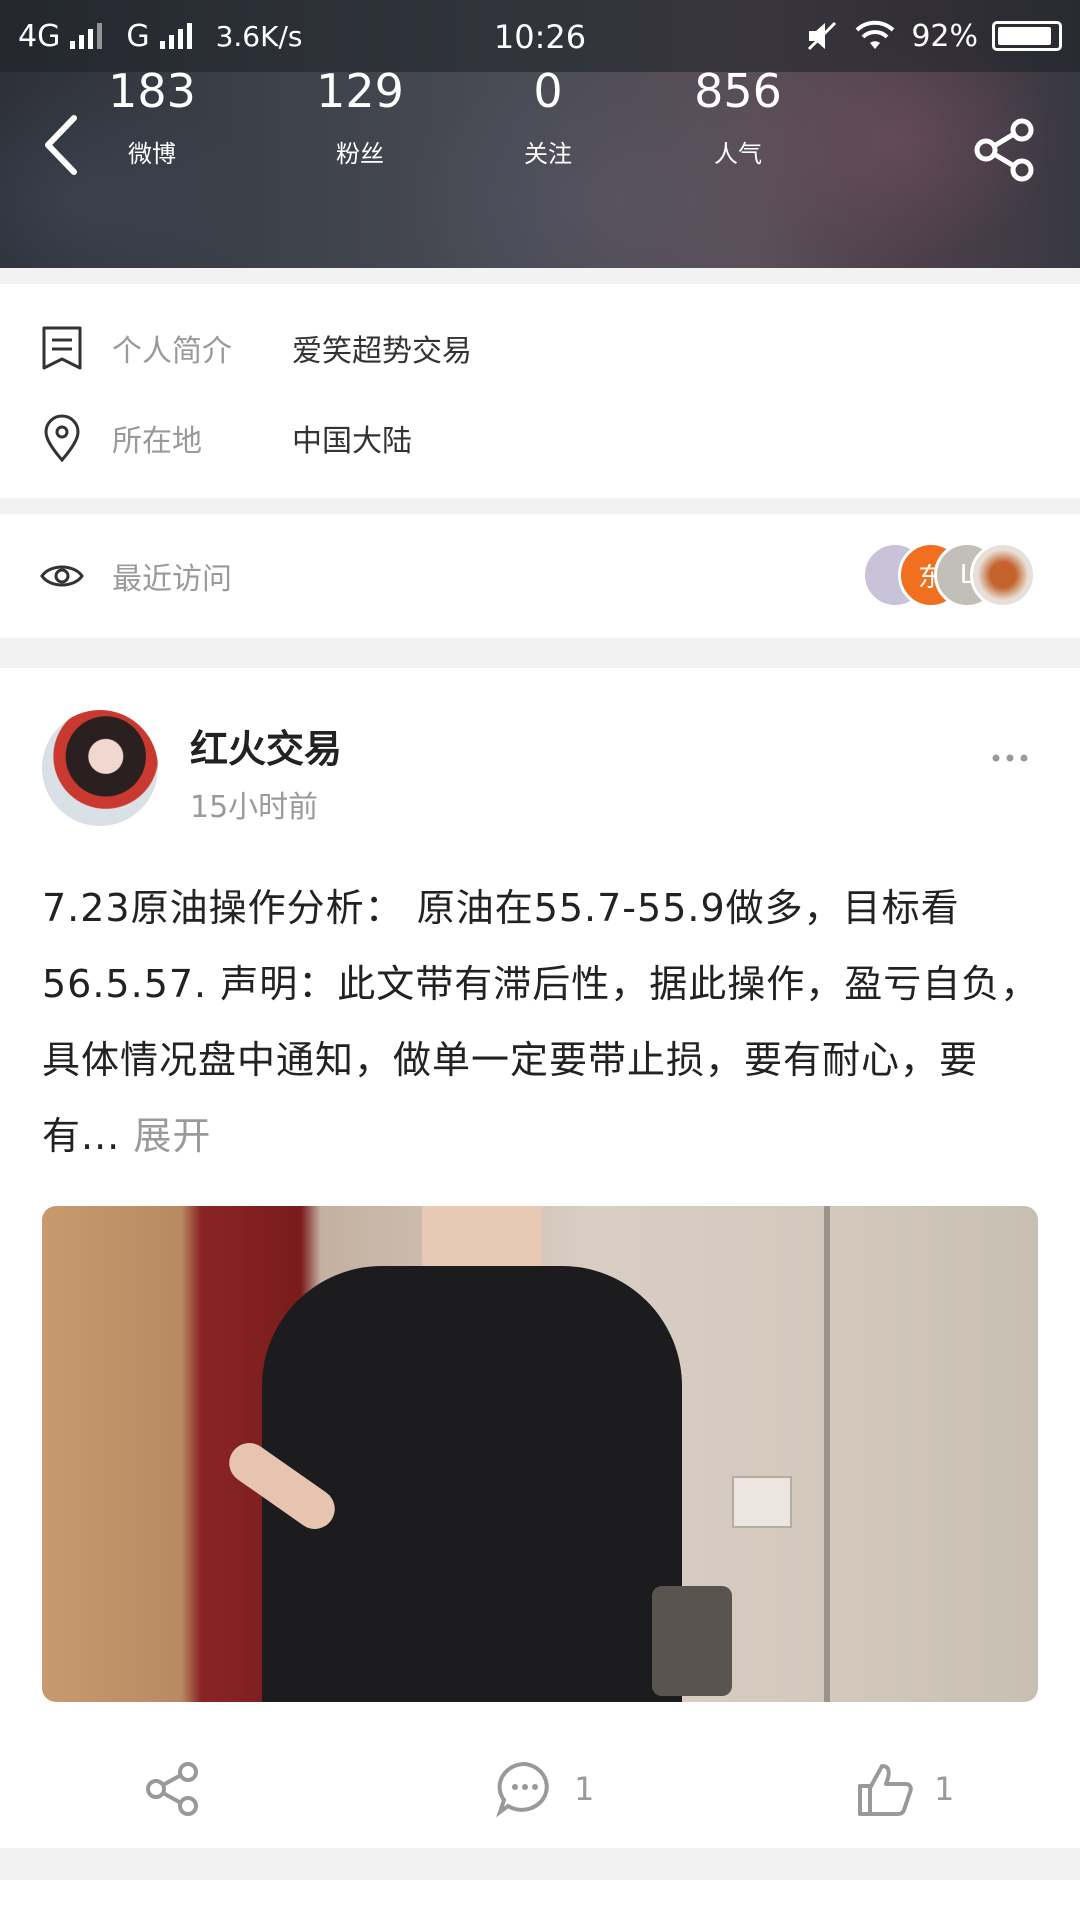 This screenshot has width=1080, height=1920. What do you see at coordinates (949, 575) in the screenshot?
I see `visitor-avatars: 东 L` at bounding box center [949, 575].